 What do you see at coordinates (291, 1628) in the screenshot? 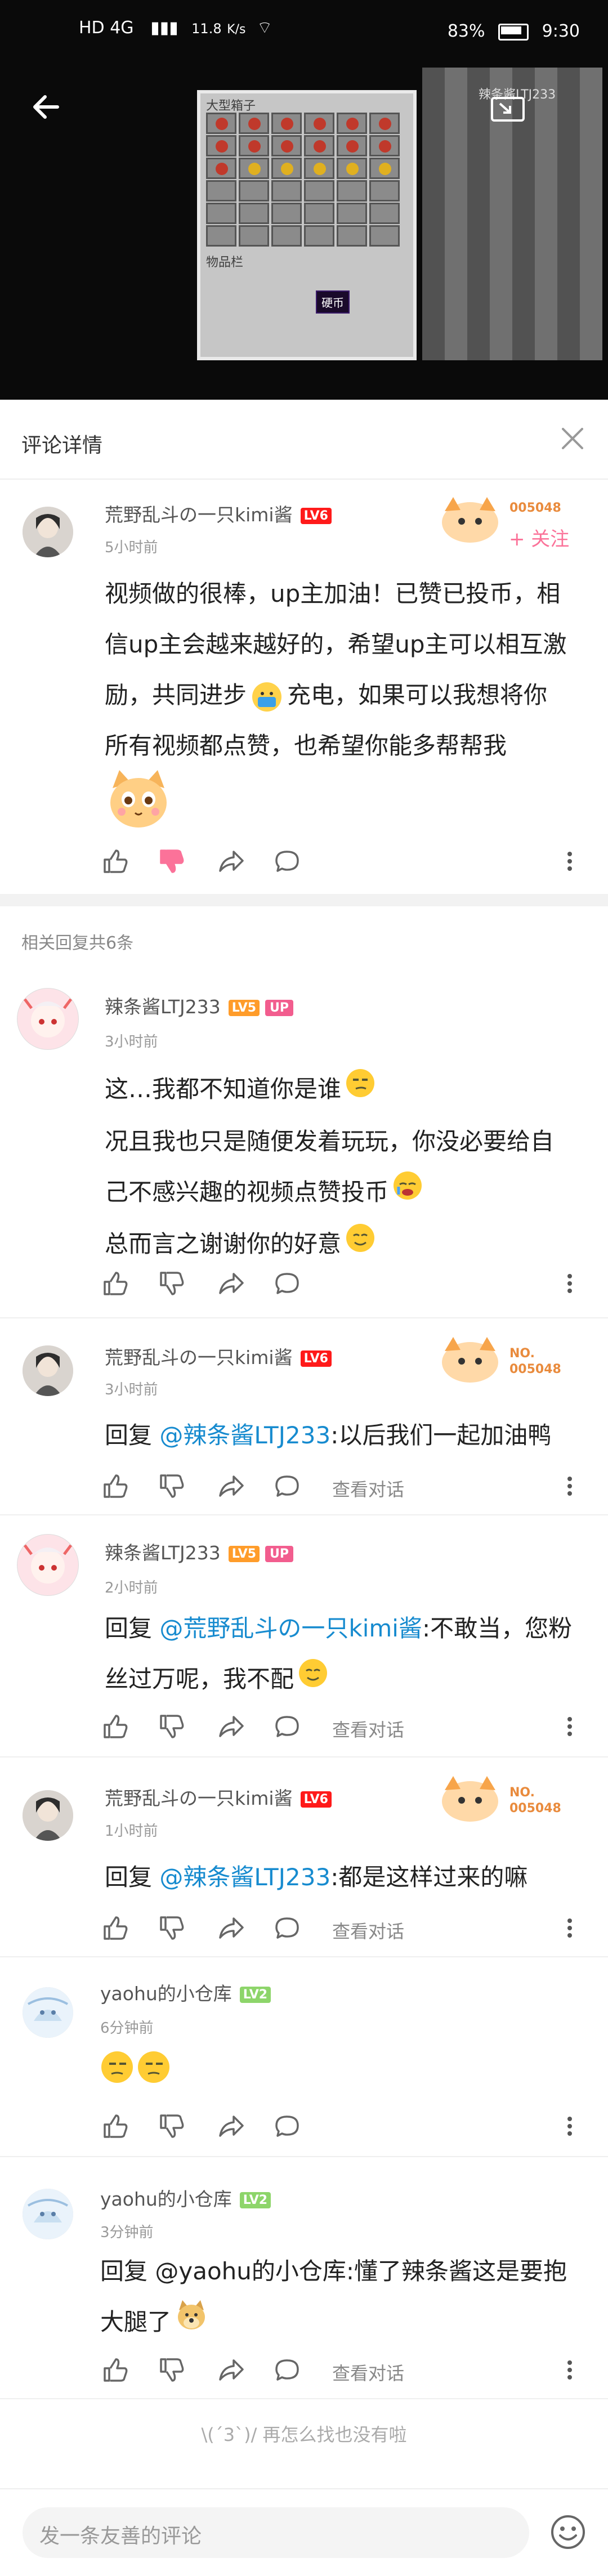
I see `mention-link: @荒野乱斗の一只kimi酱` at bounding box center [291, 1628].